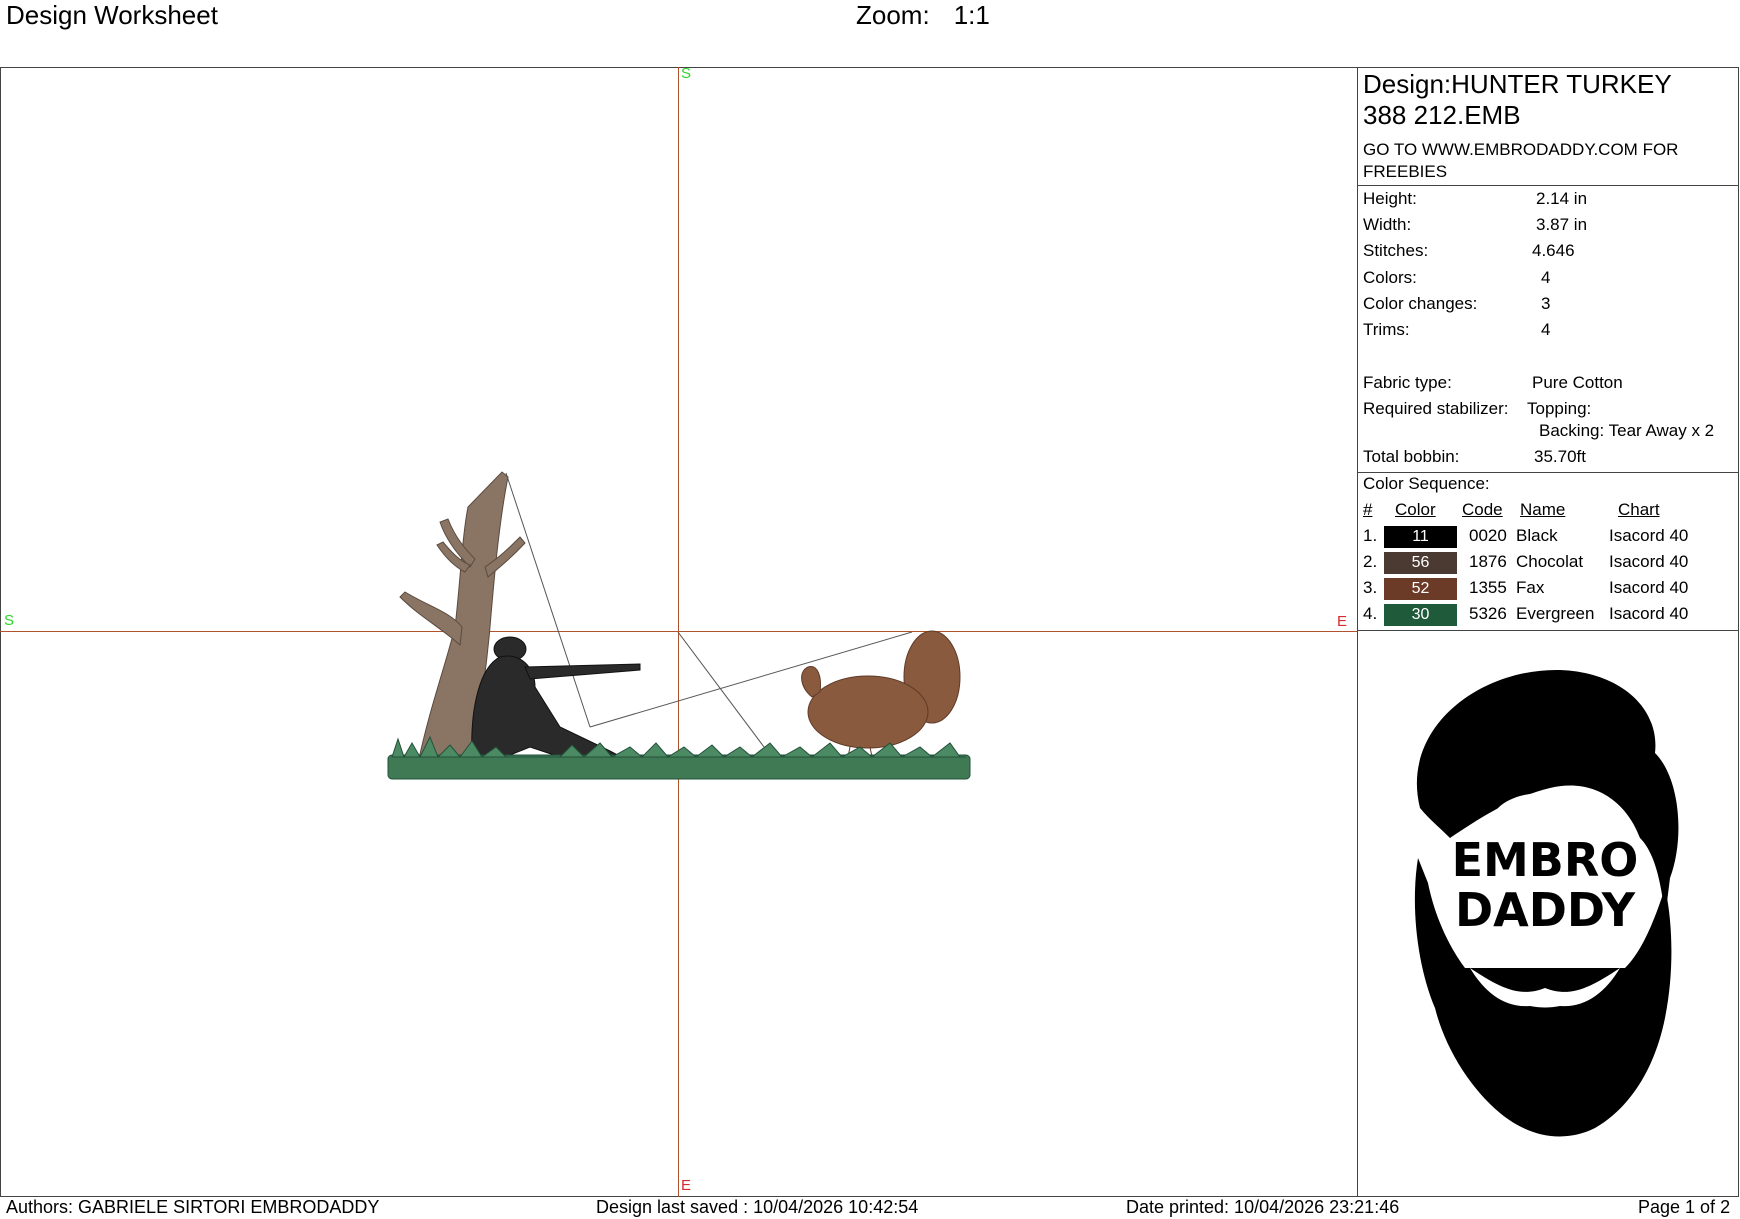 Image resolution: width=1740 pixels, height=1219 pixels. I want to click on col-header-chart: Chart, so click(1639, 509).